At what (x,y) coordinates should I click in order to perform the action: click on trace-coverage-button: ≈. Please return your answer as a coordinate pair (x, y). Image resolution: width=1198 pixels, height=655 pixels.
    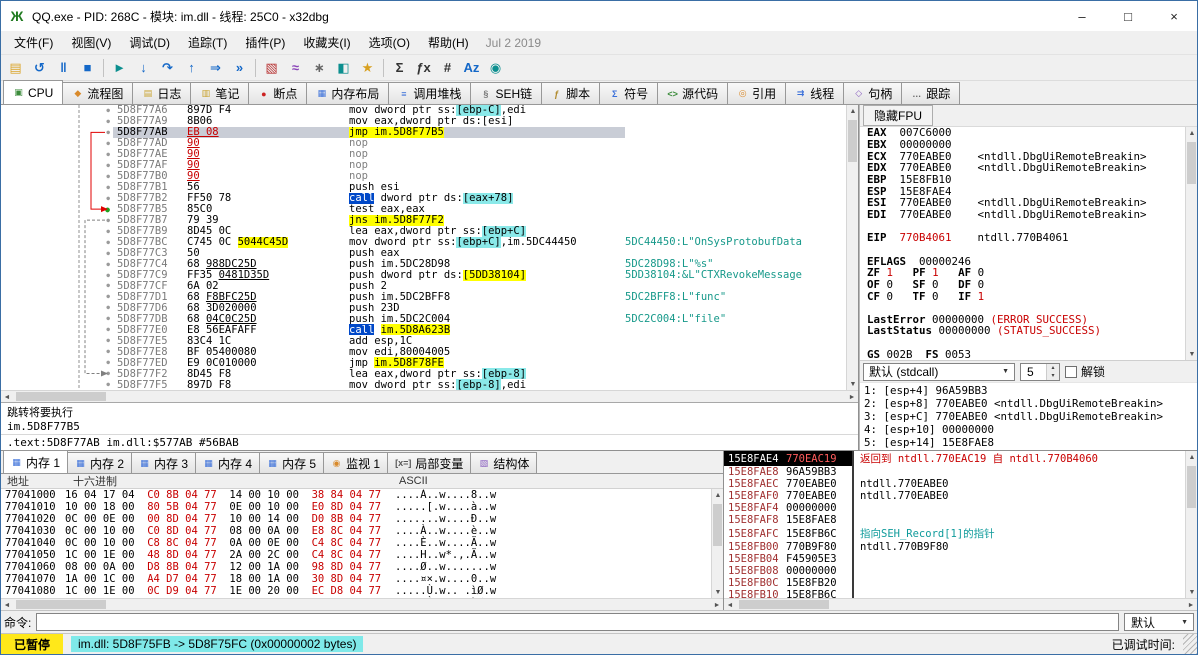
    Looking at the image, I should click on (295, 68).